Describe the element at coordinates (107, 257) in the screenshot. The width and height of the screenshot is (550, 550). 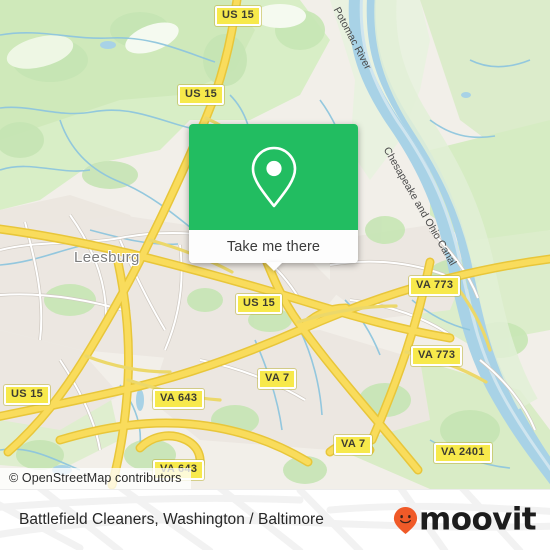
I see `map-place-label-leesburg: Leesburg` at that location.